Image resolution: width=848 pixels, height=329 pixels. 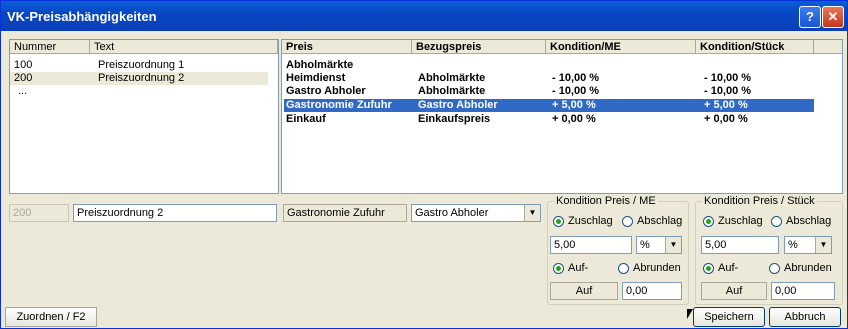 What do you see at coordinates (339, 105) in the screenshot?
I see `cell-preis: Gastronomie Zufuhr` at bounding box center [339, 105].